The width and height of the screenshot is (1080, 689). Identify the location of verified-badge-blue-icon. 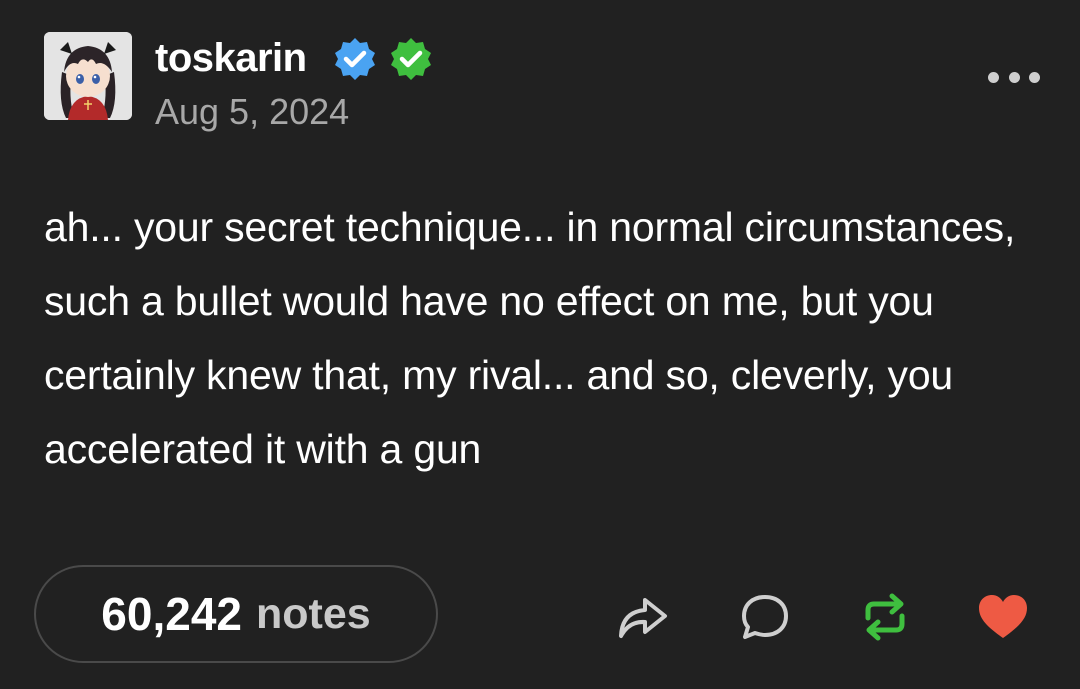
(355, 59).